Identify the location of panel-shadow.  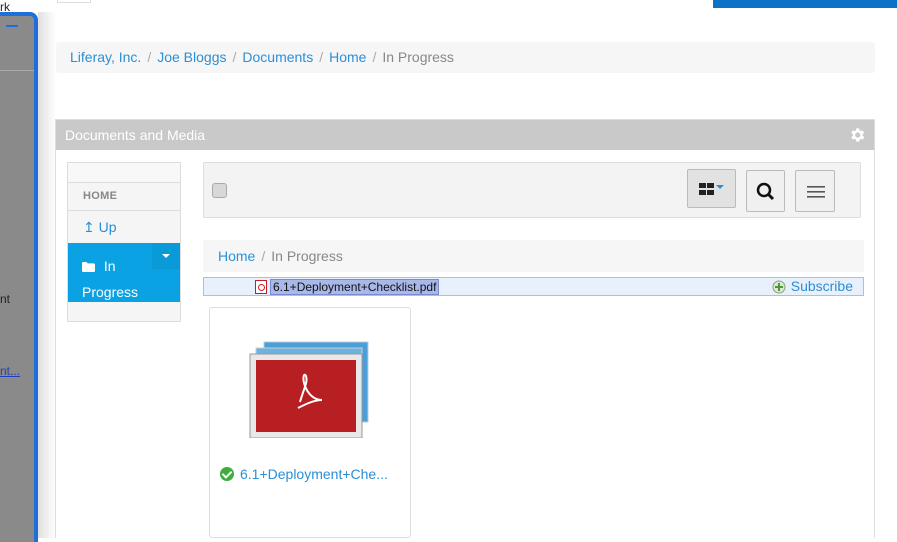
(47, 275).